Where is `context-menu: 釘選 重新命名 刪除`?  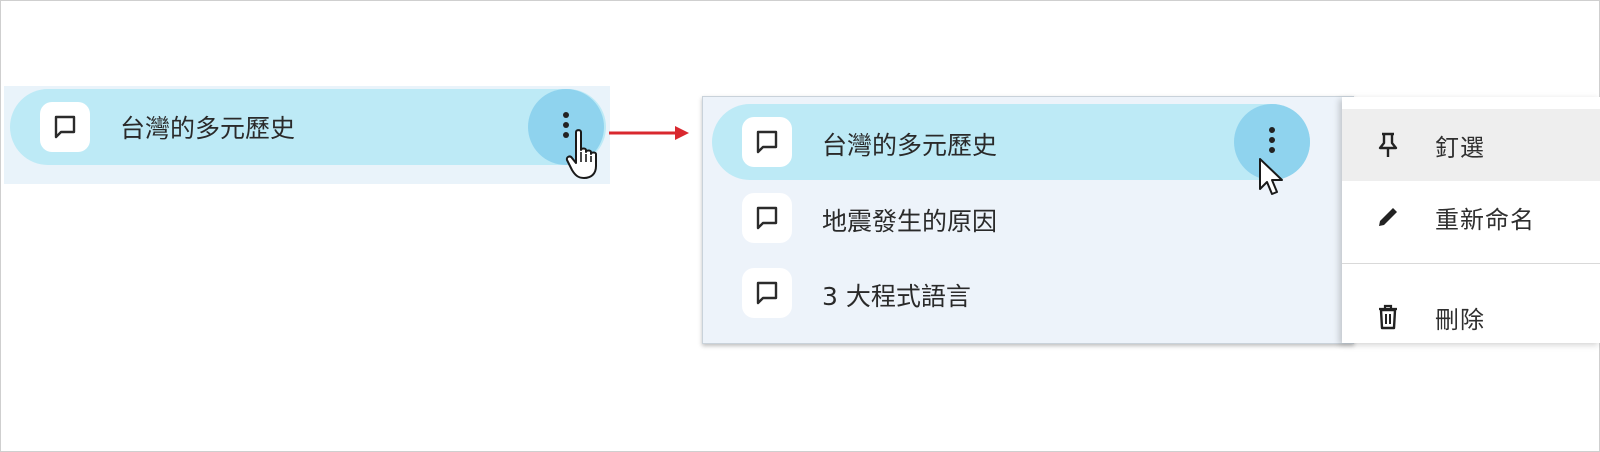 context-menu: 釘選 重新命名 刪除 is located at coordinates (1471, 220).